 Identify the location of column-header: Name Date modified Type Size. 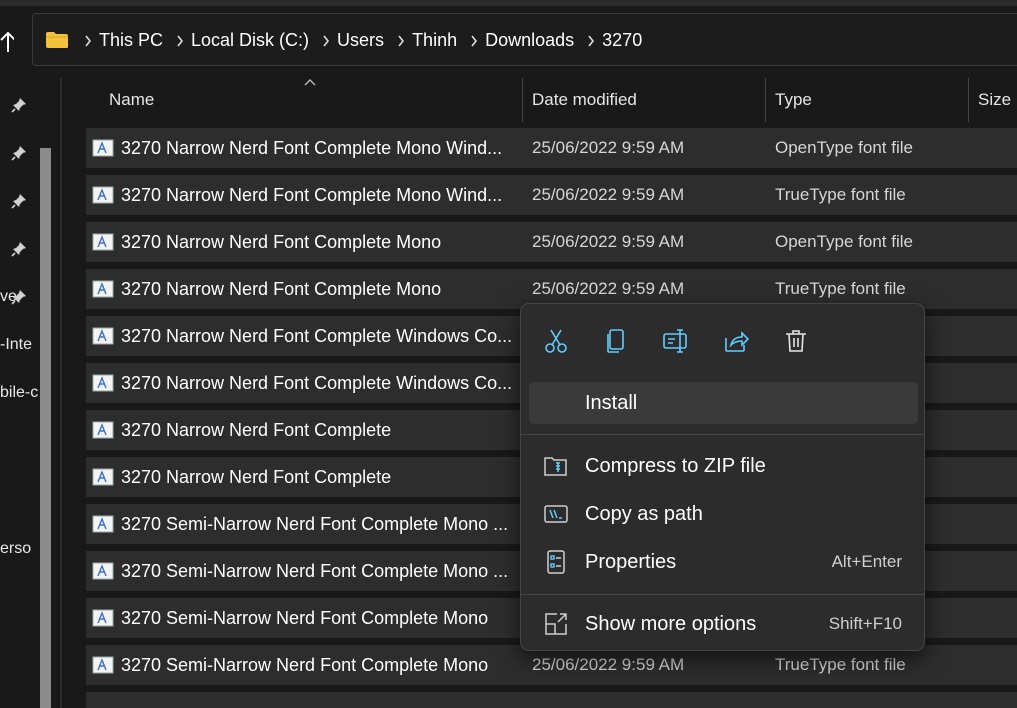
(551, 100).